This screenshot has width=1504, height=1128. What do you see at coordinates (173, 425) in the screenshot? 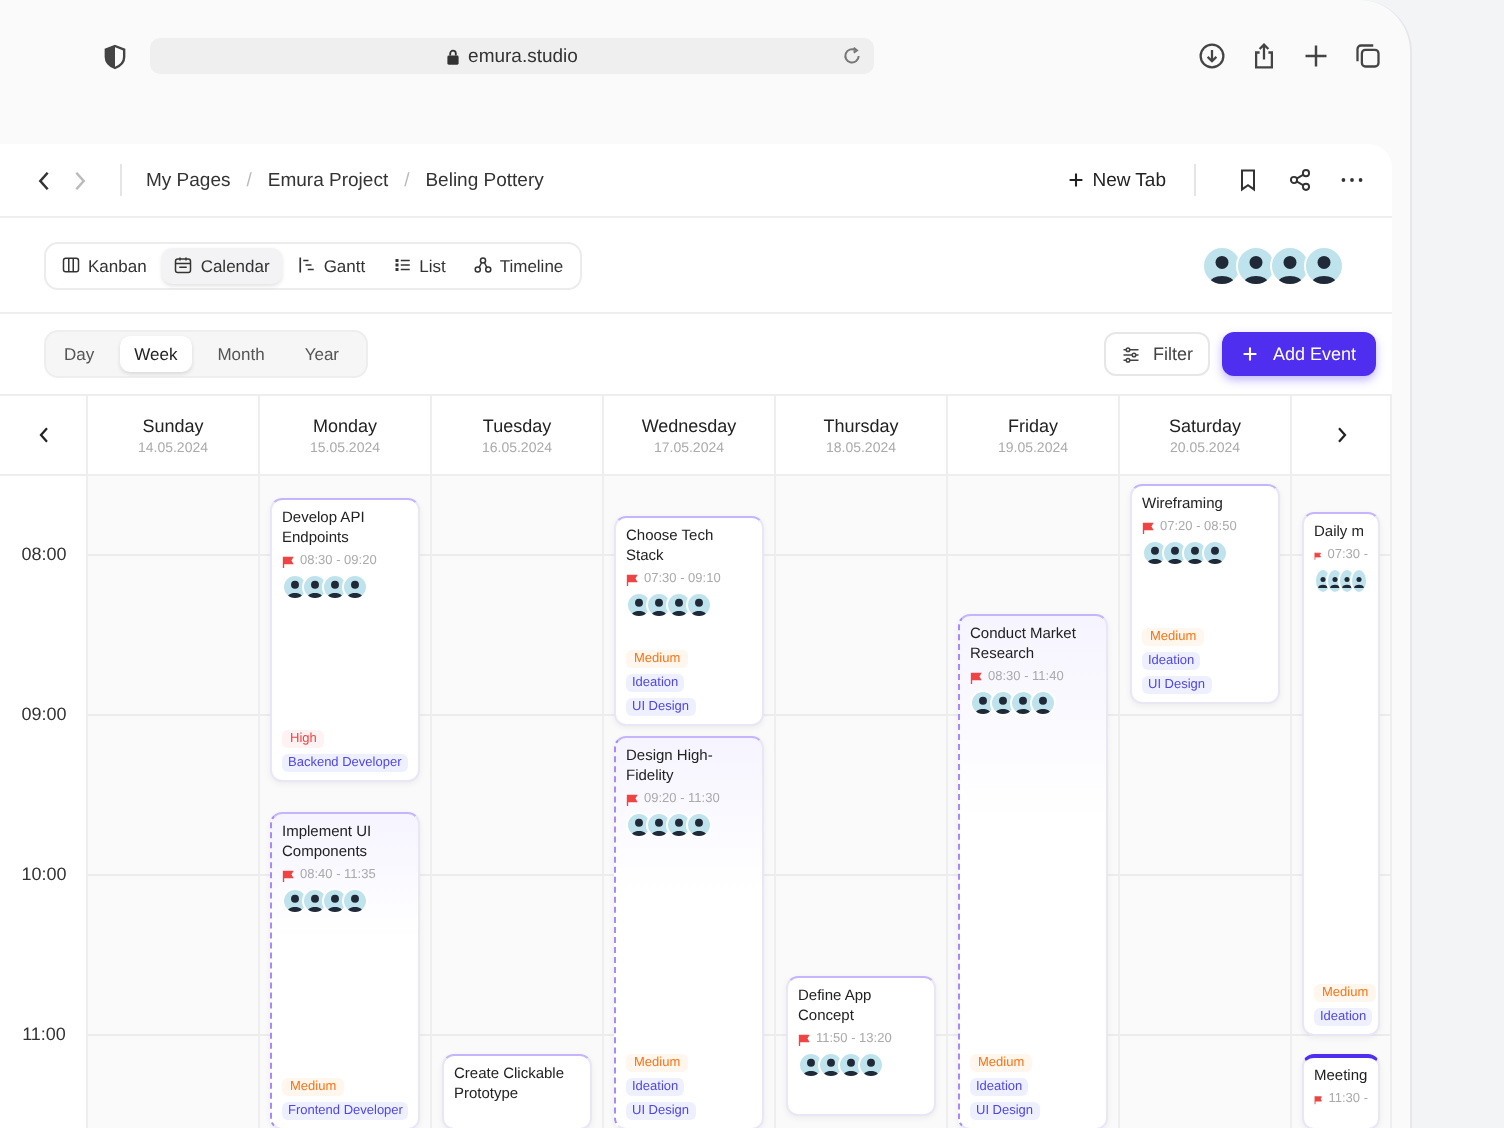
I see `day-name: Sunday` at bounding box center [173, 425].